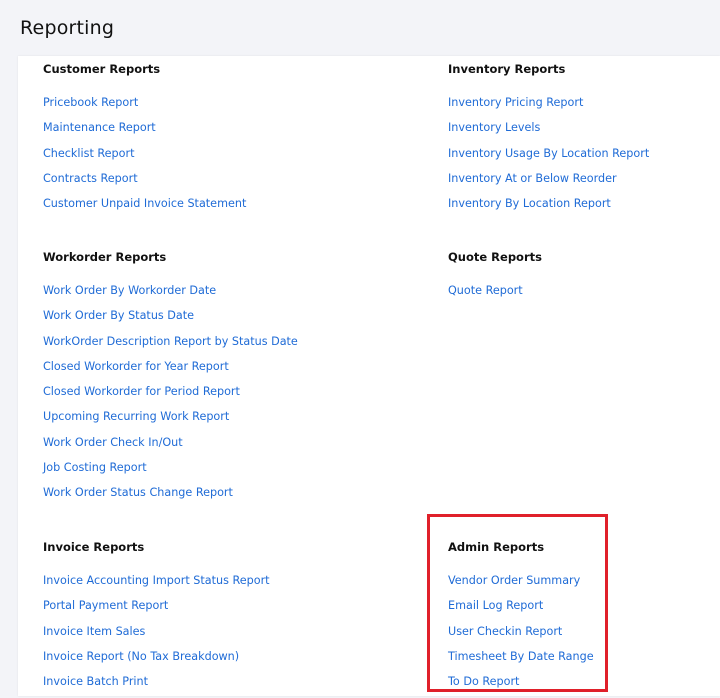 The width and height of the screenshot is (720, 698). I want to click on pricebook-report-link: Pricebook Report, so click(90, 102).